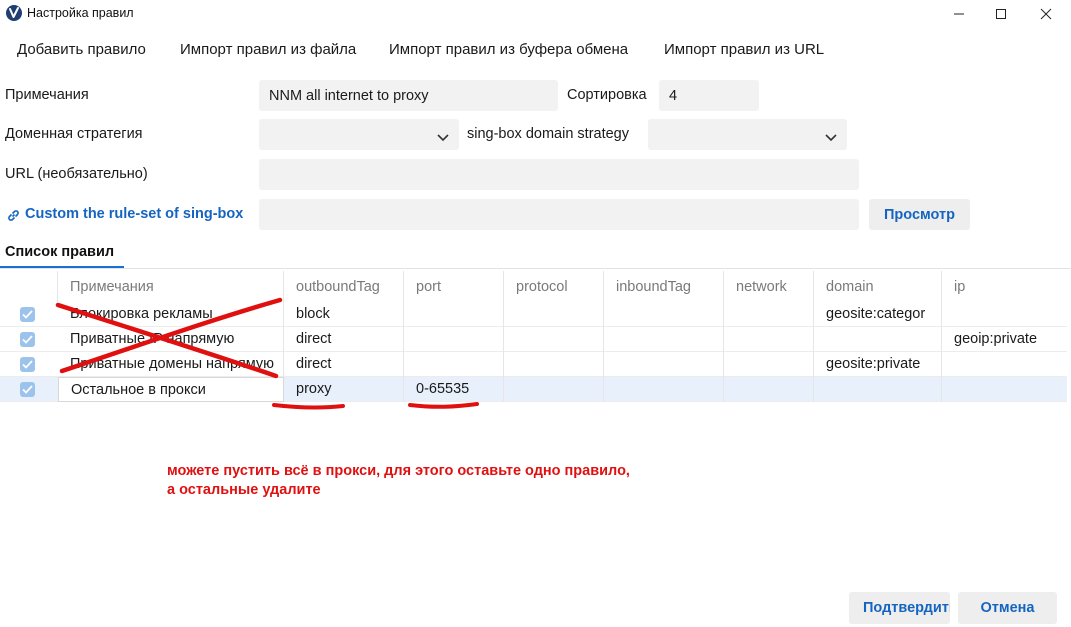 This screenshot has height=627, width=1071. I want to click on app-logo-icon, so click(14, 13).